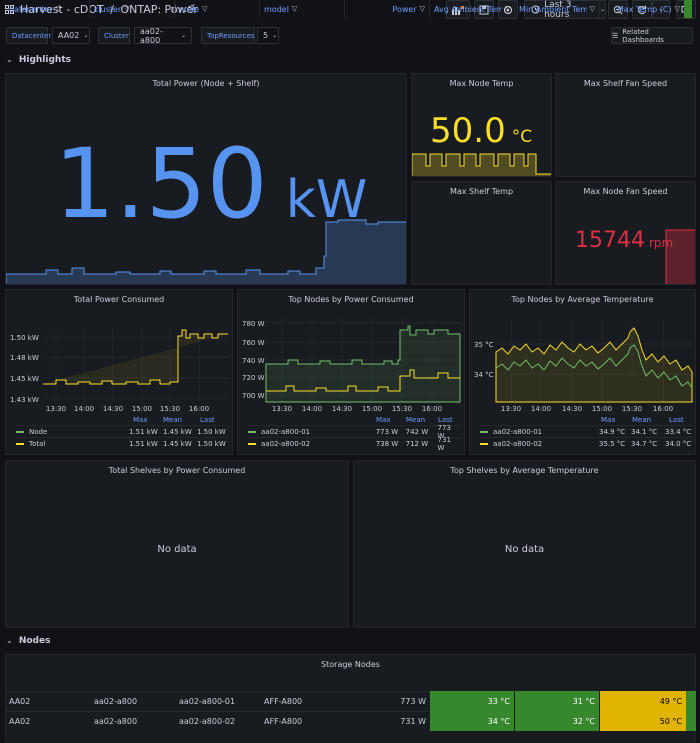 Image resolution: width=700 pixels, height=743 pixels. What do you see at coordinates (644, 431) in the screenshot?
I see `legend-mean: 34.1 °C` at bounding box center [644, 431].